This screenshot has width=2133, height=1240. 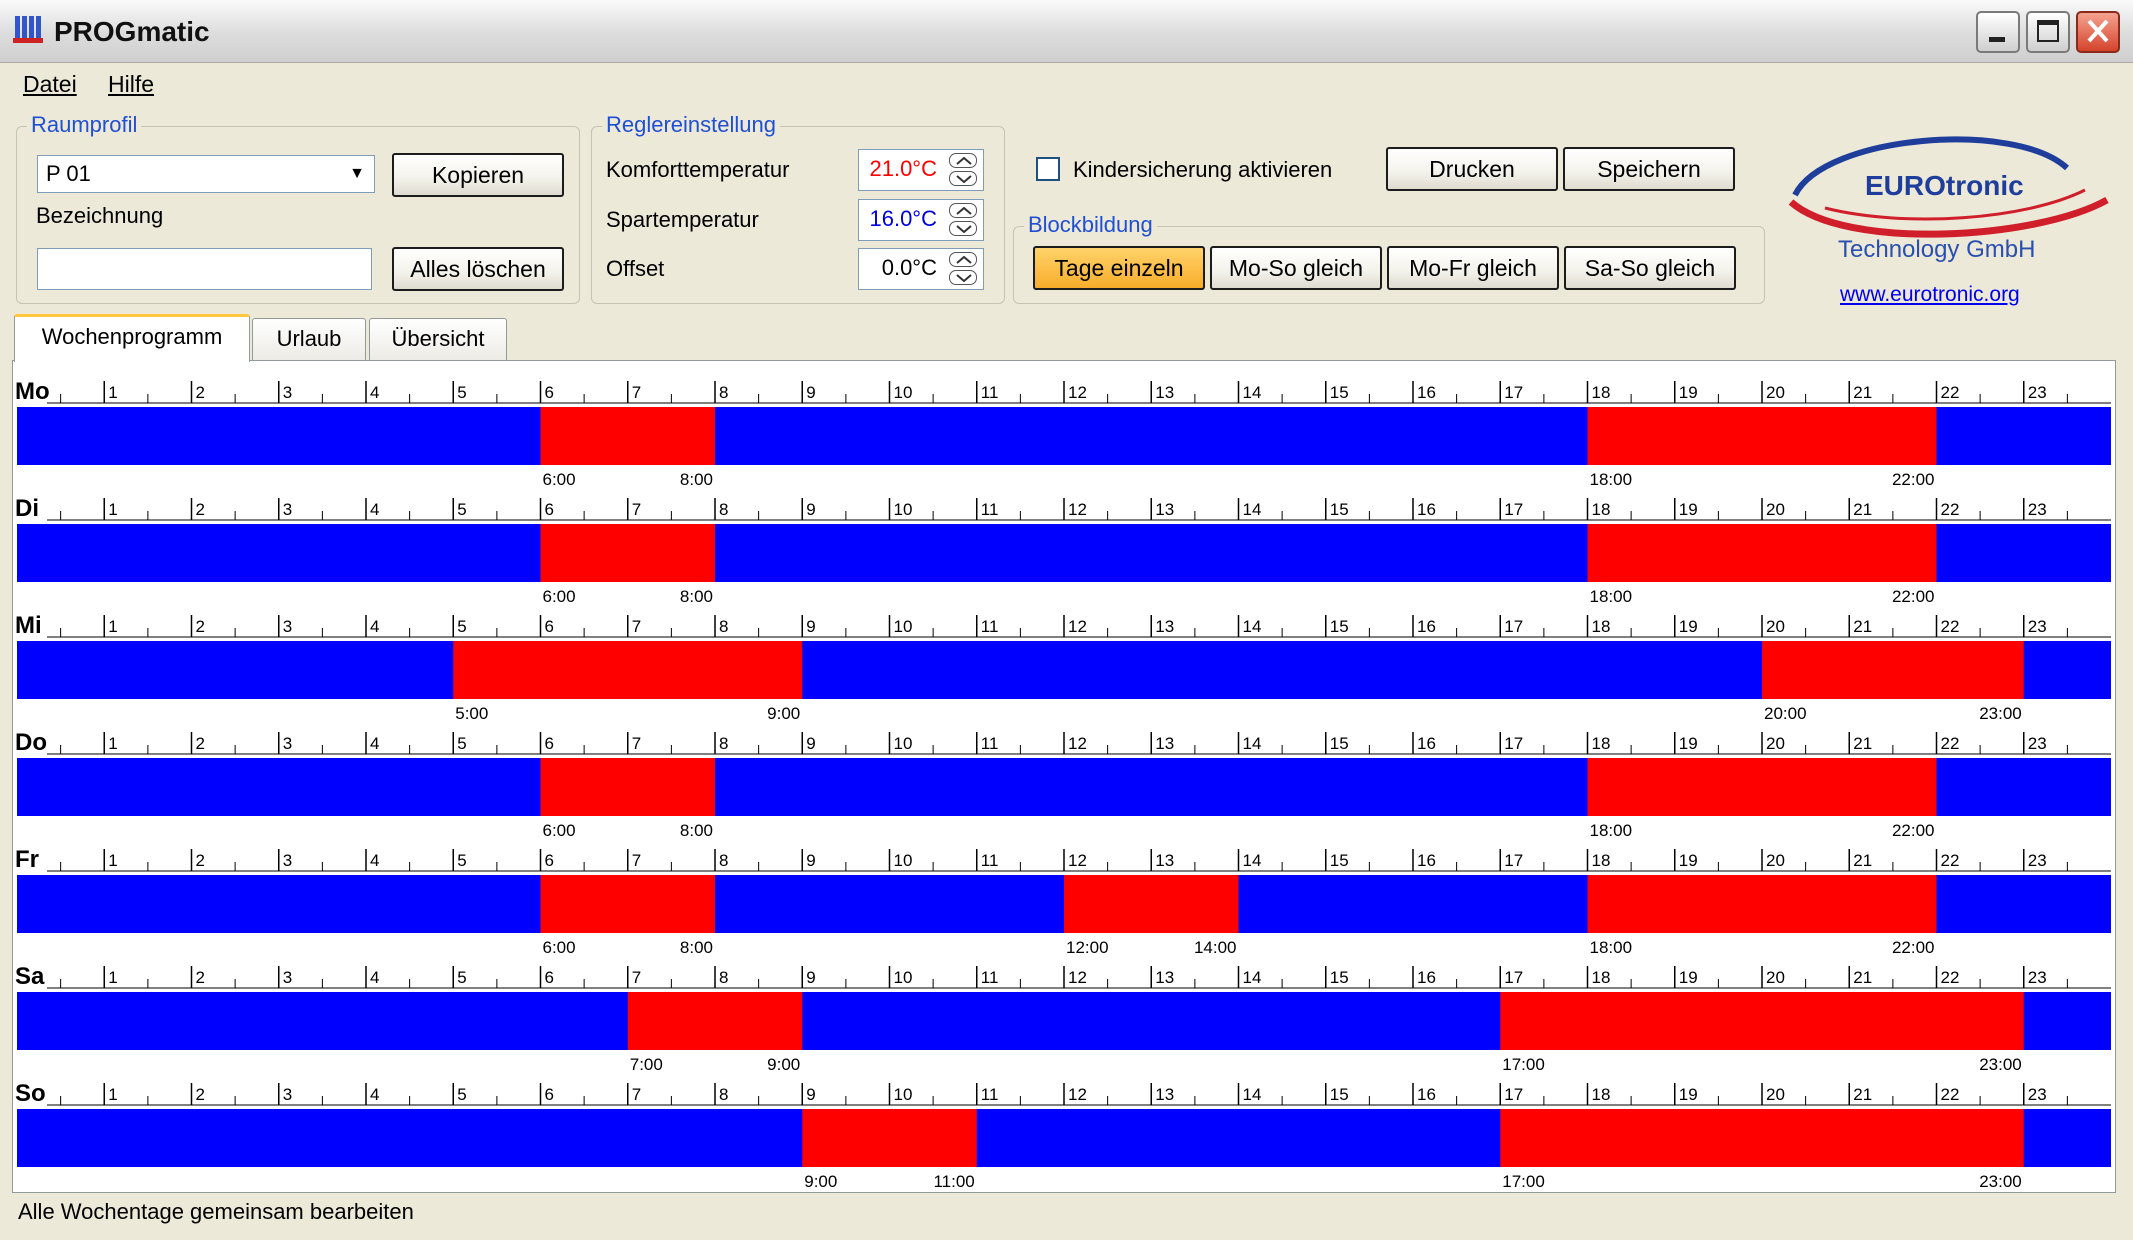 I want to click on saving-temp-label: Spartemperatur, so click(x=682, y=219).